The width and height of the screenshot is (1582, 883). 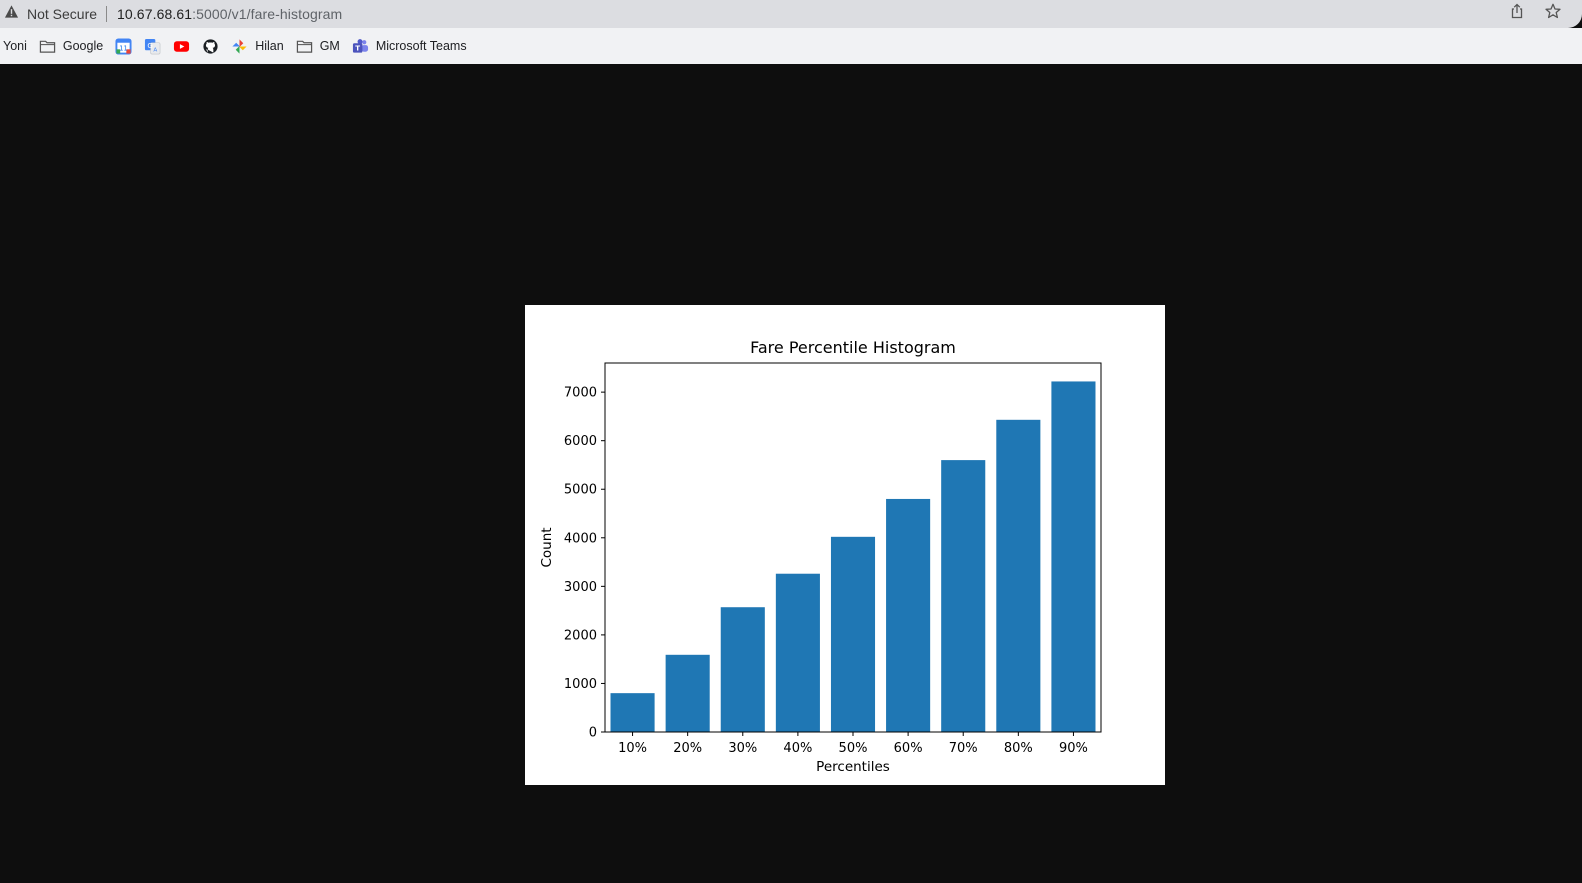 What do you see at coordinates (742, 748) in the screenshot?
I see `x-tick-label: 30%` at bounding box center [742, 748].